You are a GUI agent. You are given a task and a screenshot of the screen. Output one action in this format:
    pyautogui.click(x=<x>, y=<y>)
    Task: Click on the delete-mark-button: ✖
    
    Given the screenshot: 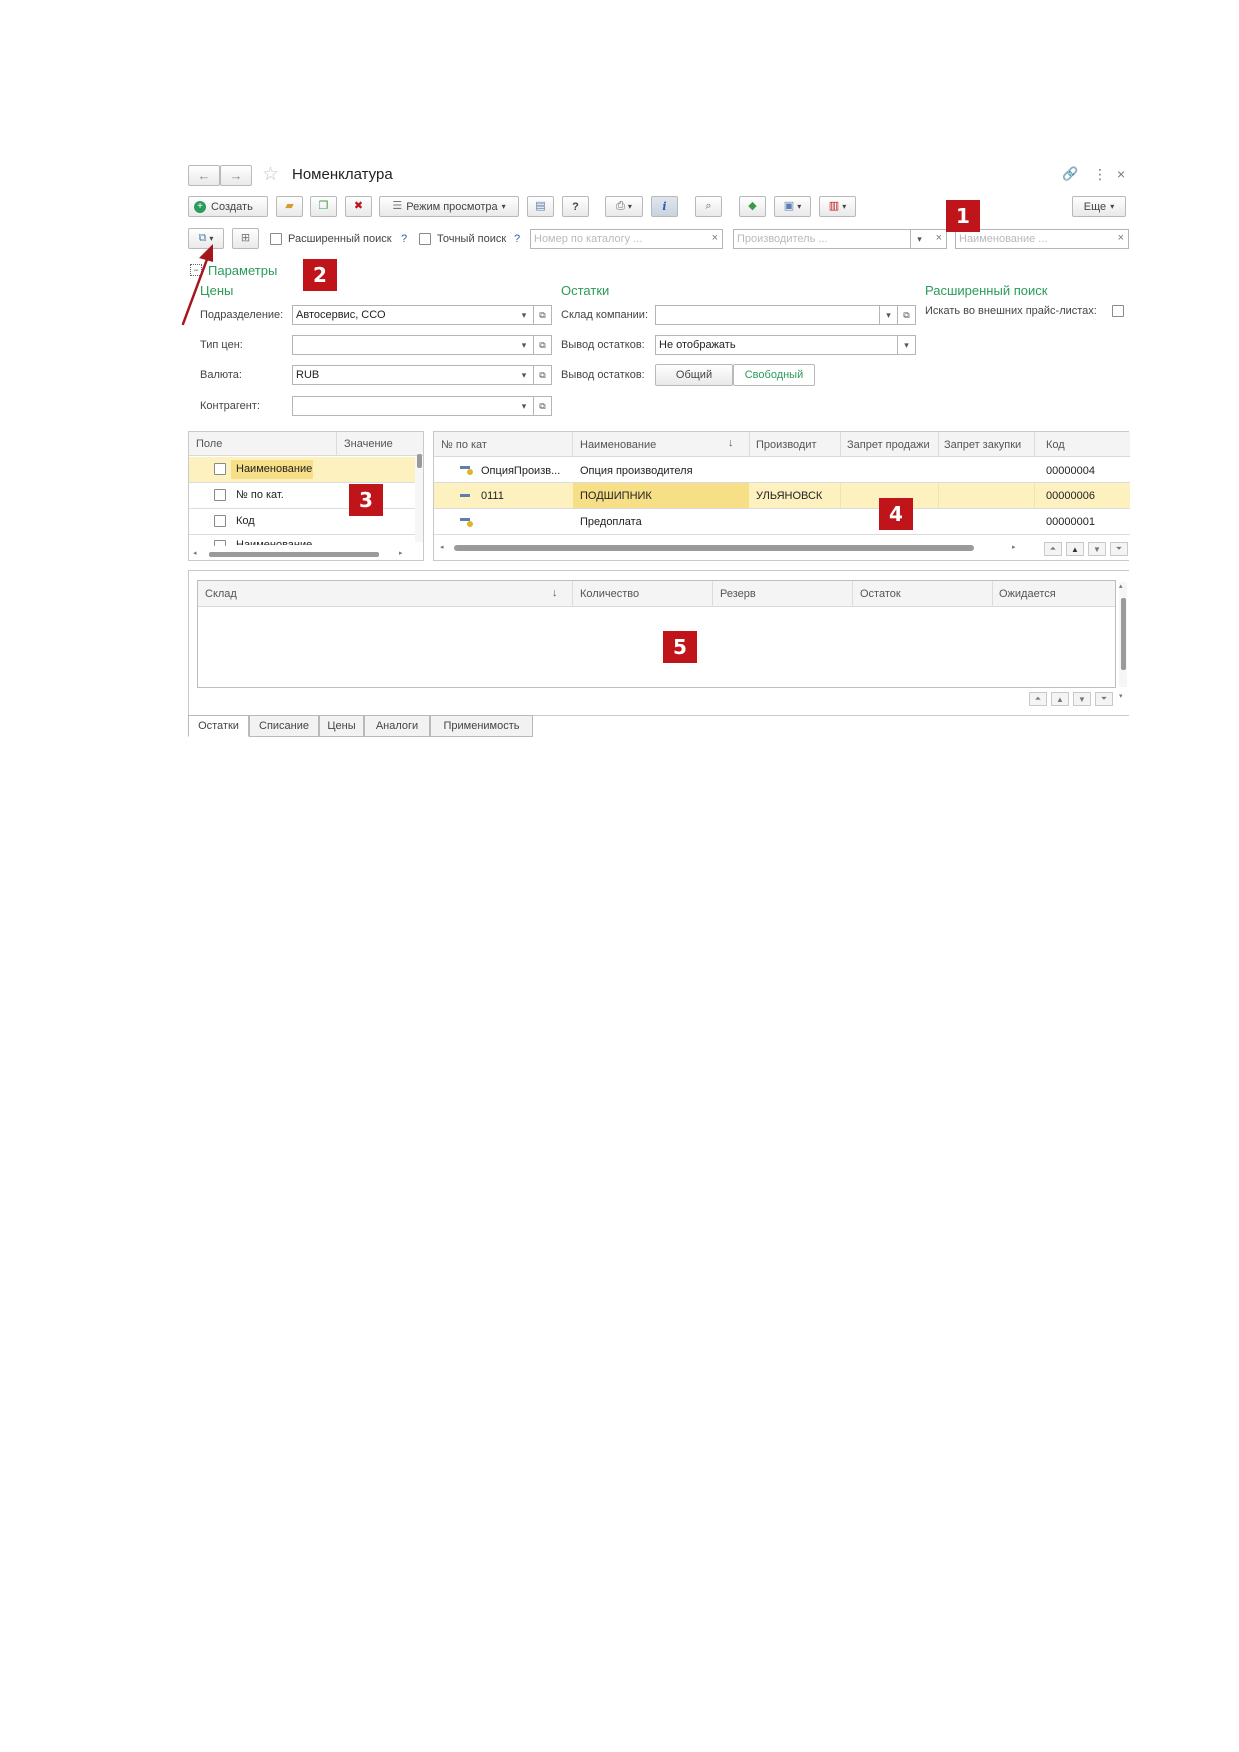 What is the action you would take?
    pyautogui.click(x=358, y=206)
    